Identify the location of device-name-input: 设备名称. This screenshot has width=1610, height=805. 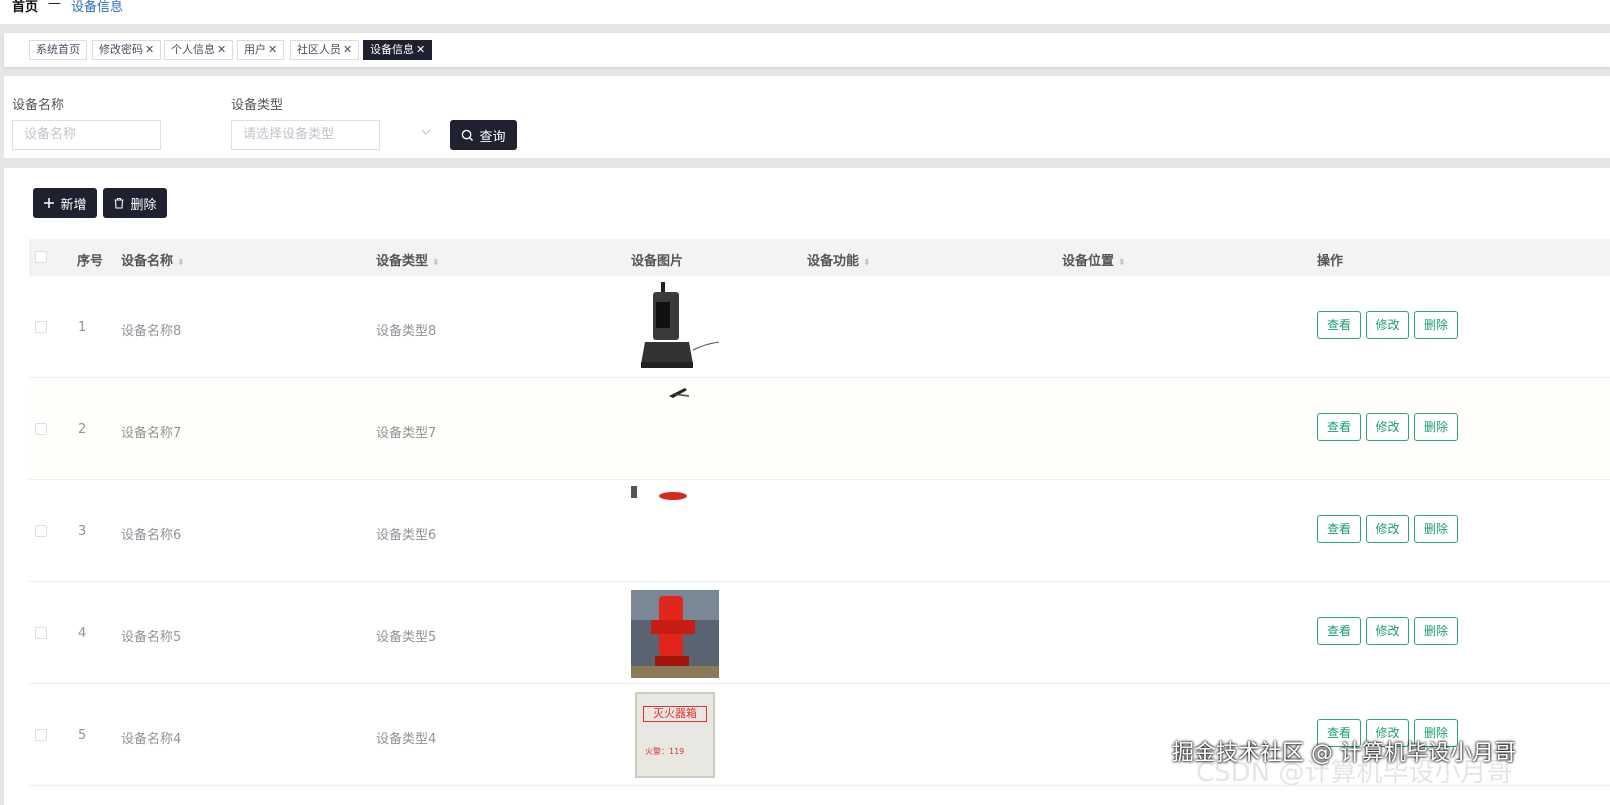
(86, 135).